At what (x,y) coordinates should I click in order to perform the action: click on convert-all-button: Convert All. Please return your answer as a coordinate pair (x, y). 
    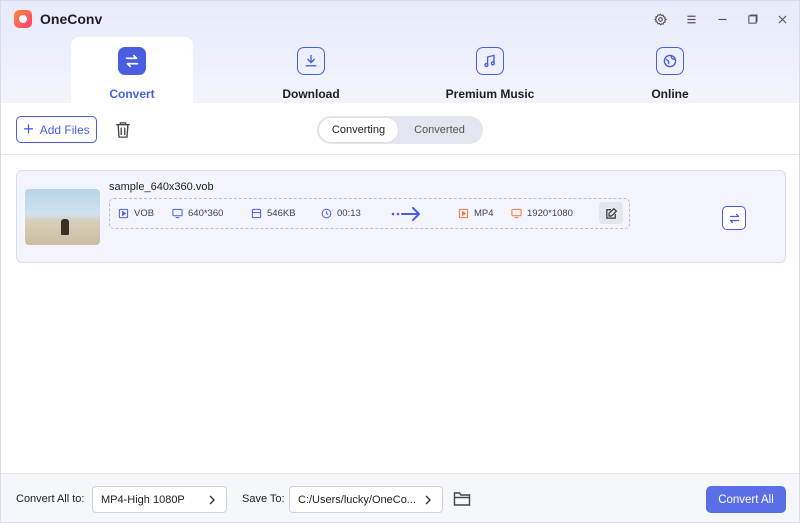
    Looking at the image, I should click on (746, 499).